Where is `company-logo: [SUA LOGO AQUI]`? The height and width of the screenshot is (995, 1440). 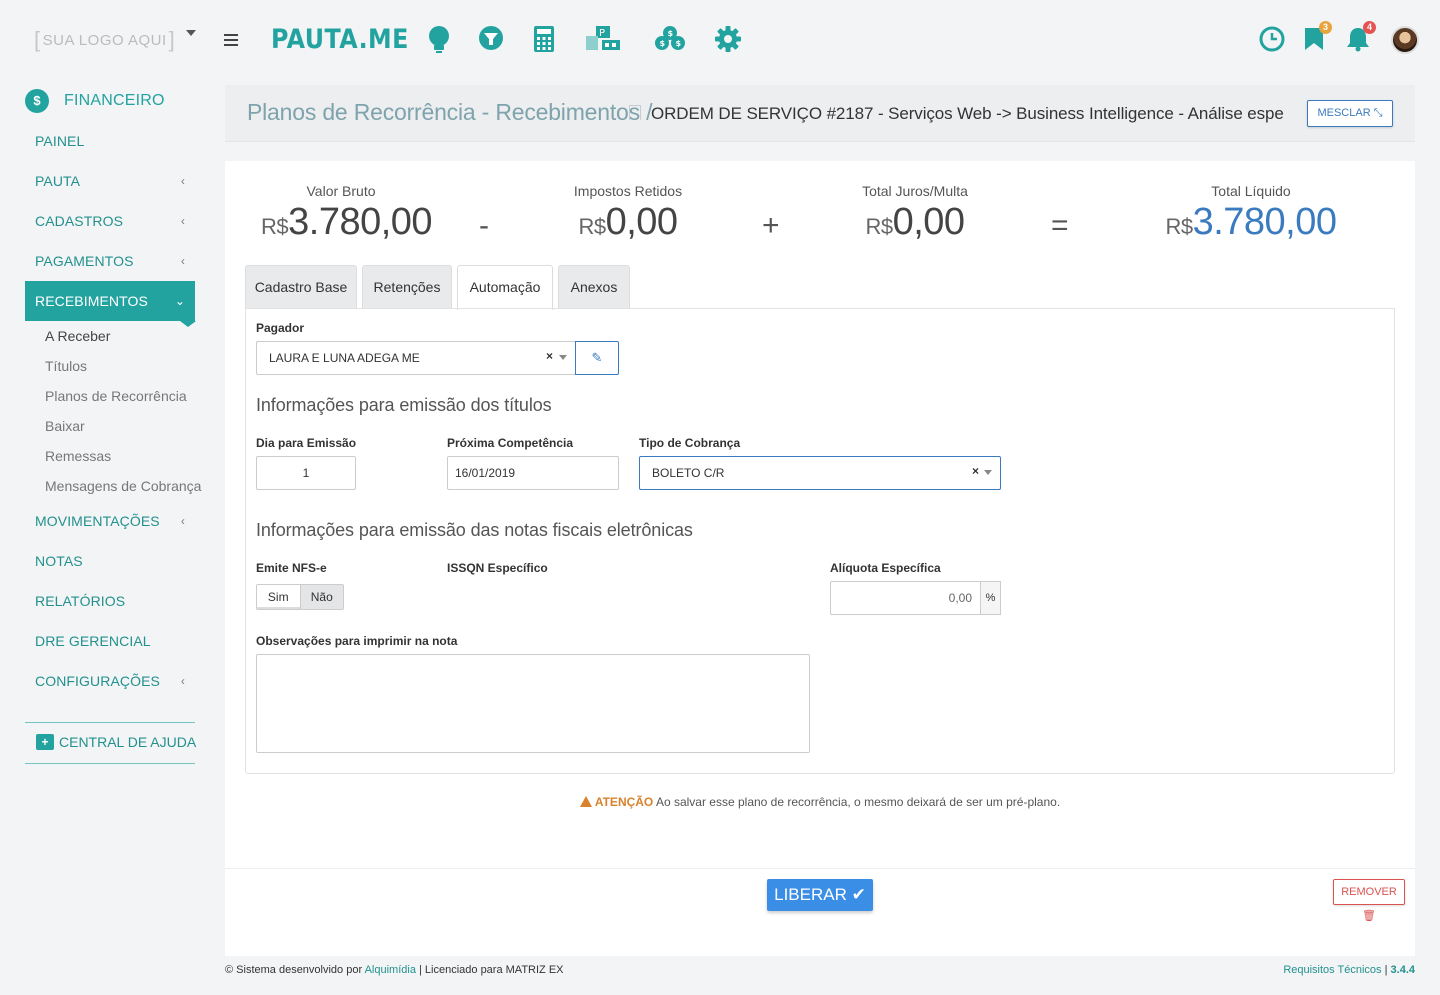
company-logo: [SUA LOGO AQUI] is located at coordinates (105, 40).